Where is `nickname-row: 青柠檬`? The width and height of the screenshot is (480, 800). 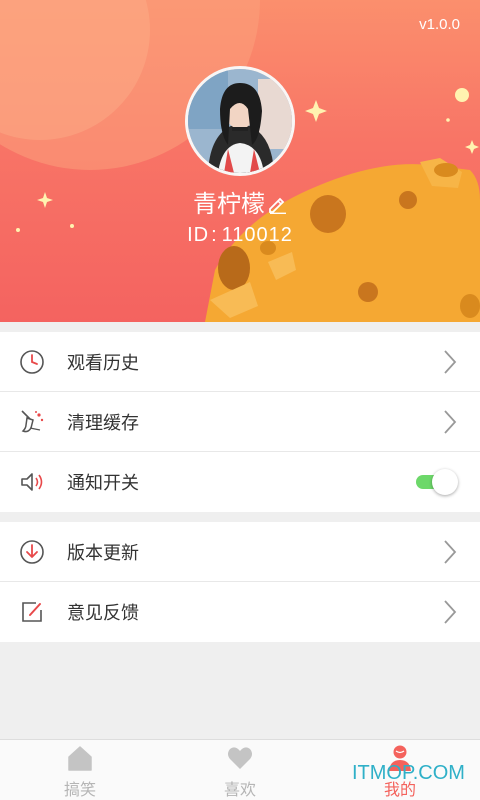 nickname-row: 青柠檬 is located at coordinates (240, 202).